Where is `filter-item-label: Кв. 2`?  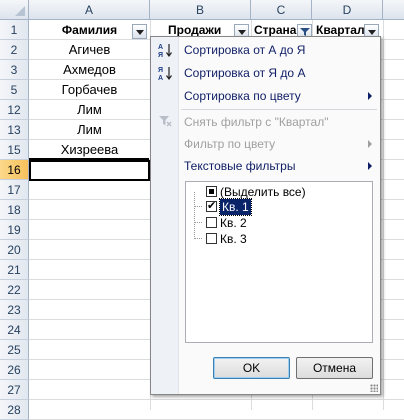
filter-item-label: Кв. 2 is located at coordinates (233, 223).